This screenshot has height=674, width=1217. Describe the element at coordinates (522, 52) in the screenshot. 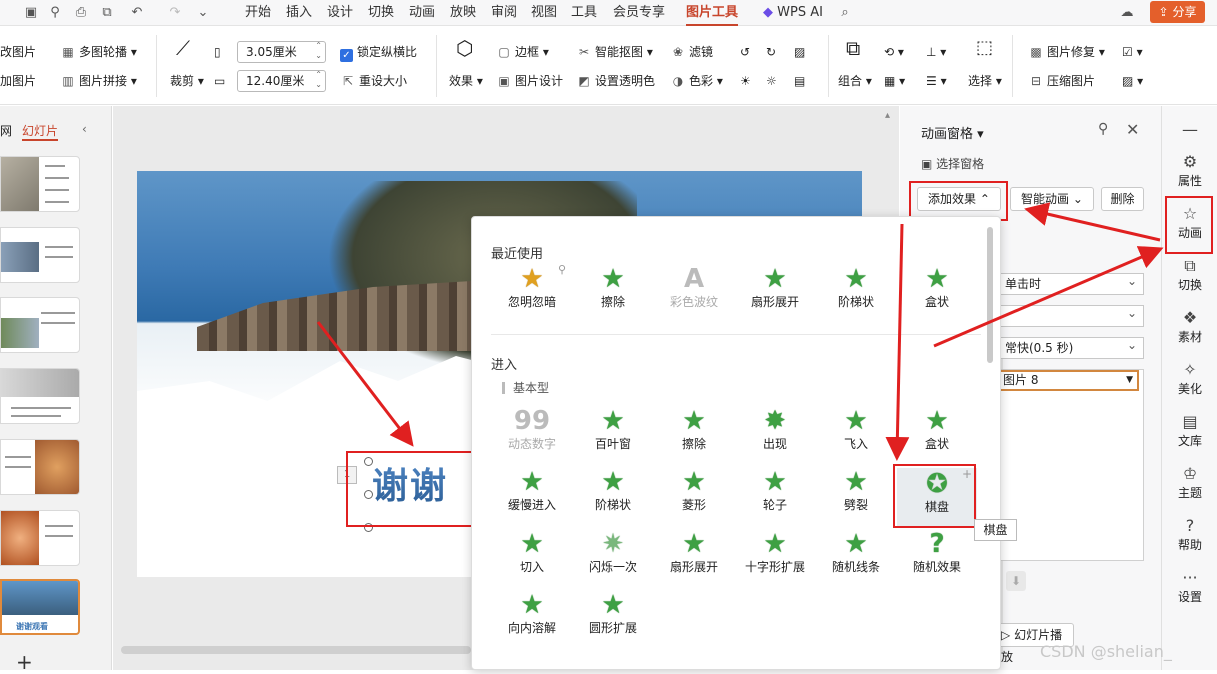

I see `border-button: ▢ 边框 ▾` at that location.